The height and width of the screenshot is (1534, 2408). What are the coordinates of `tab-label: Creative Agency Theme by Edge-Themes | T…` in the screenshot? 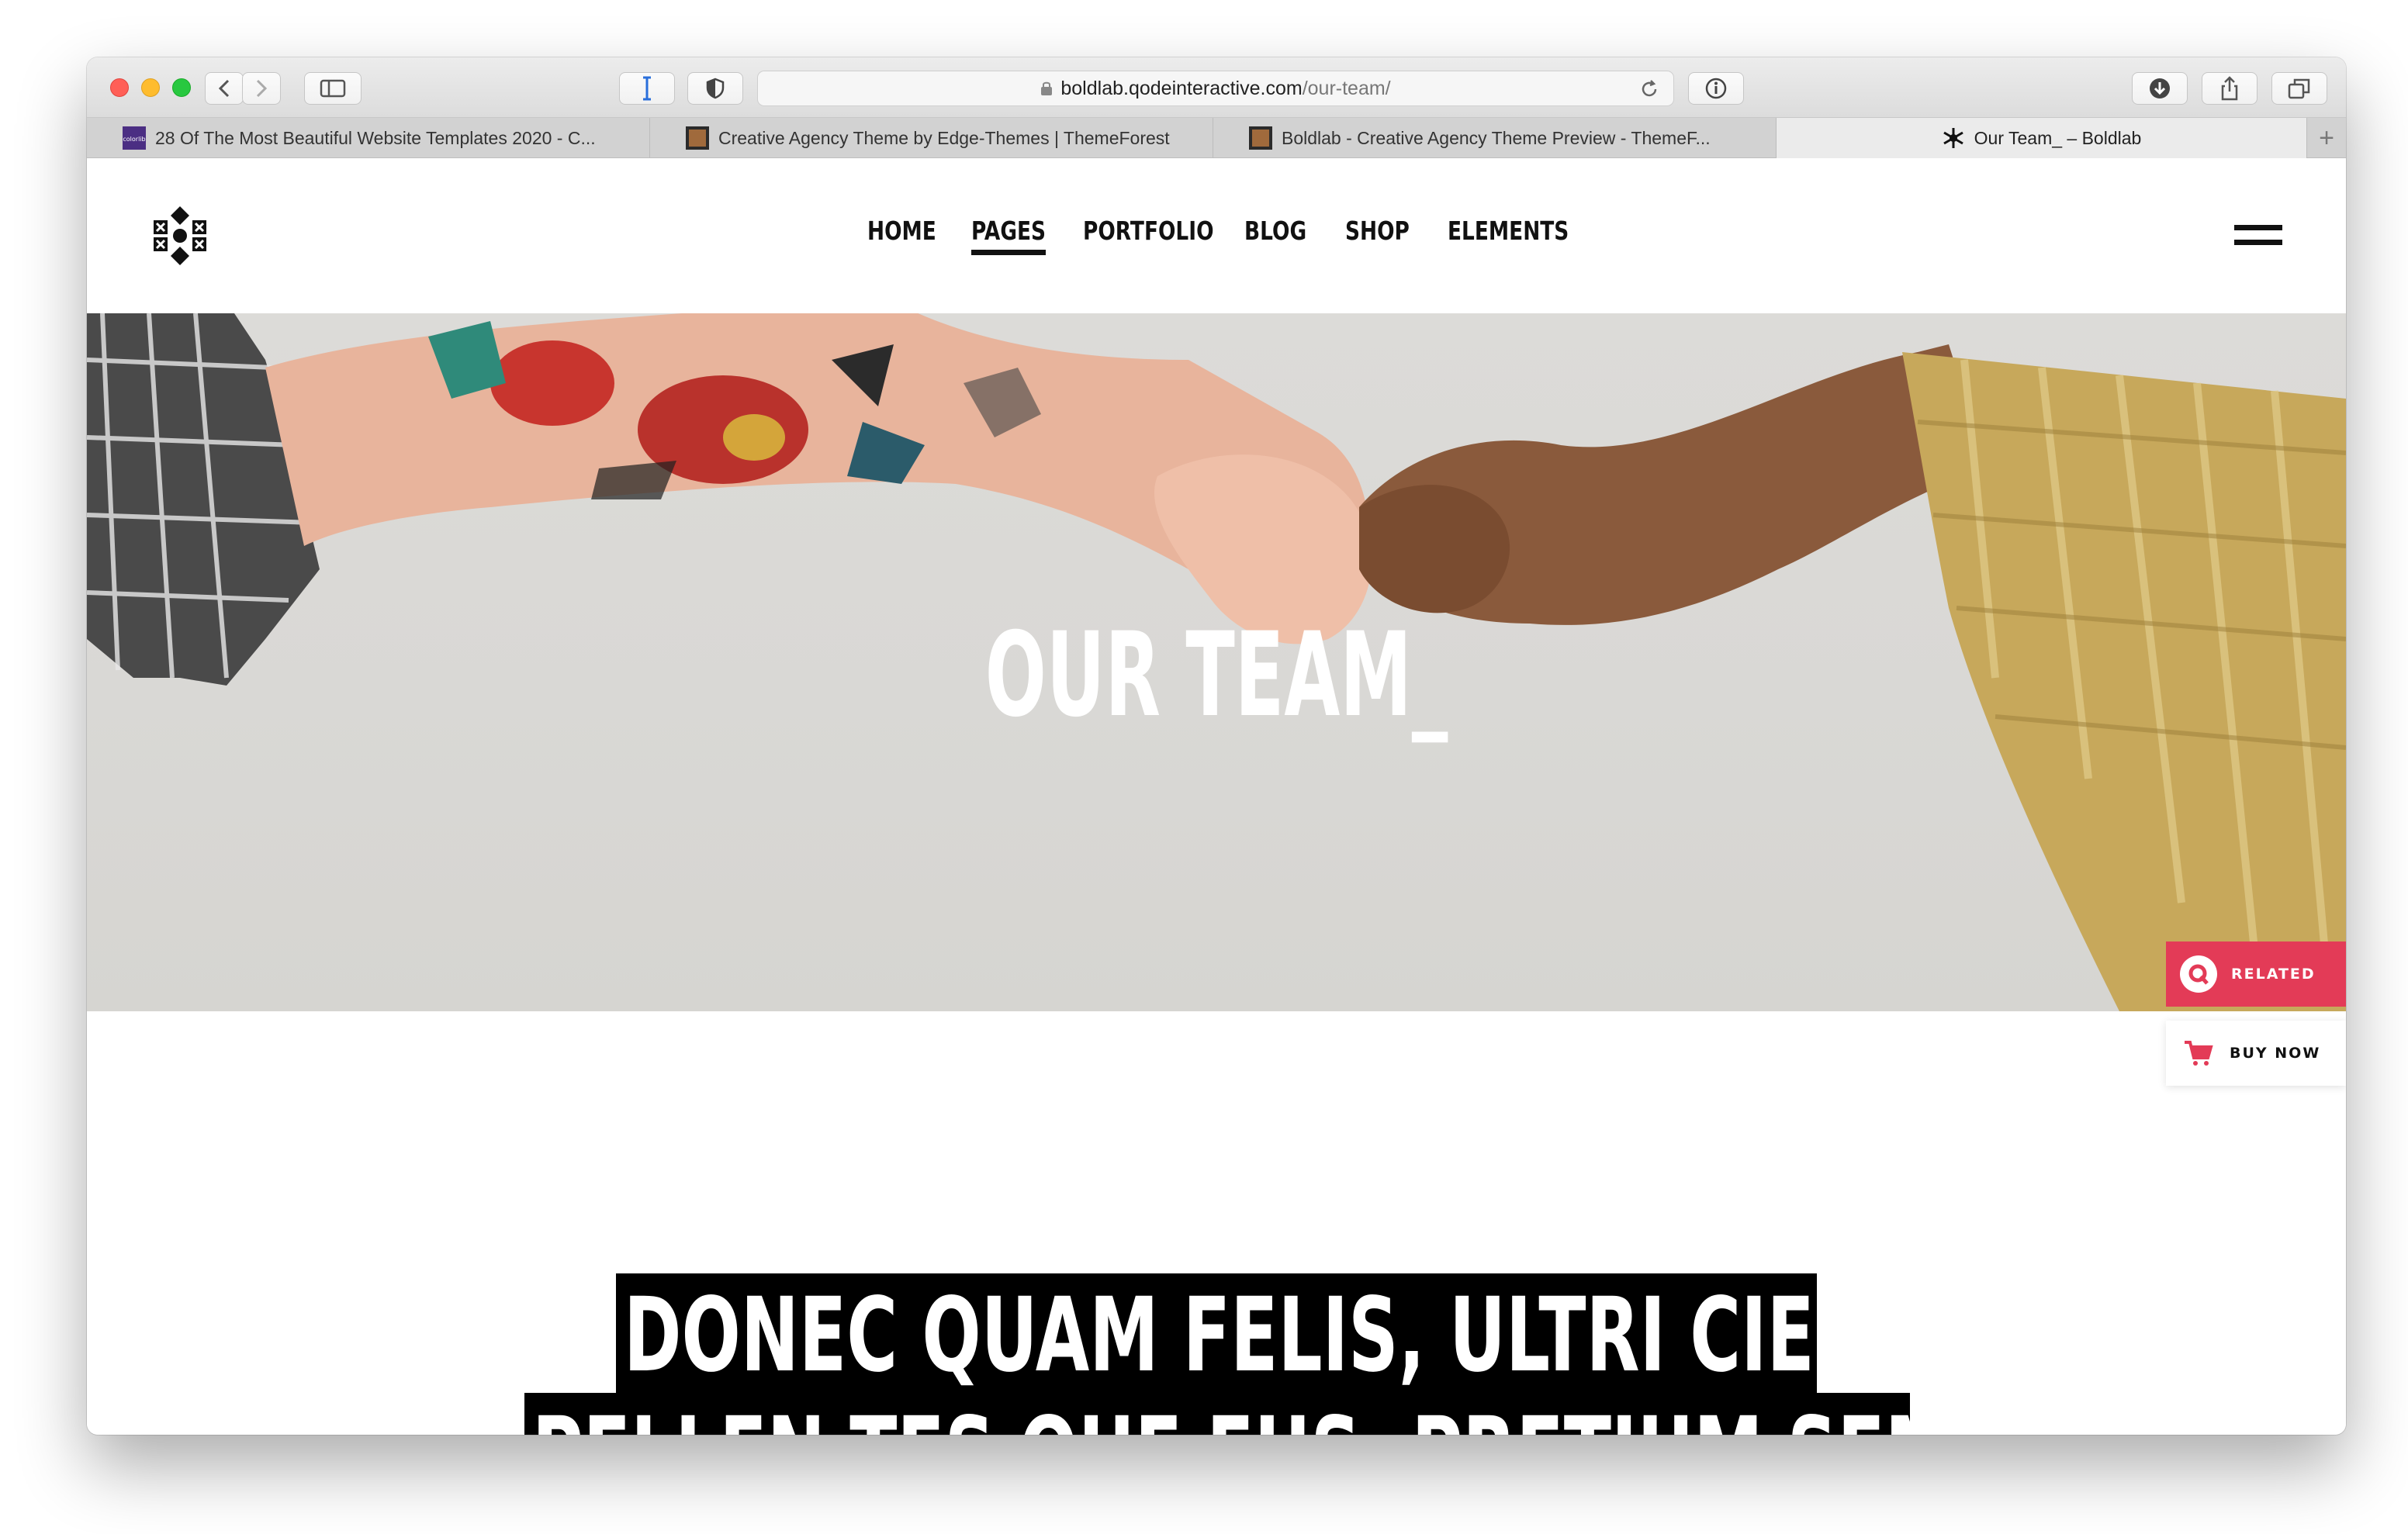 It's located at (944, 137).